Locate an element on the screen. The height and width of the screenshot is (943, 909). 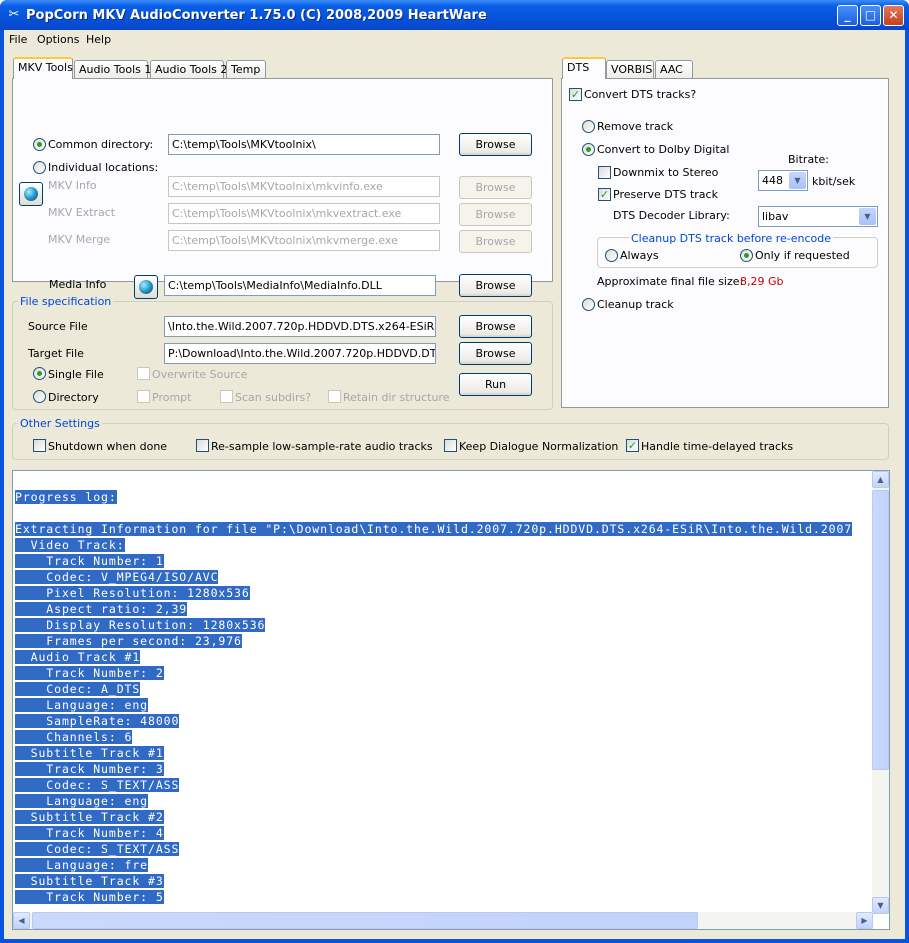
vertical-scrollbar: ▲ ▼ is located at coordinates (880, 692).